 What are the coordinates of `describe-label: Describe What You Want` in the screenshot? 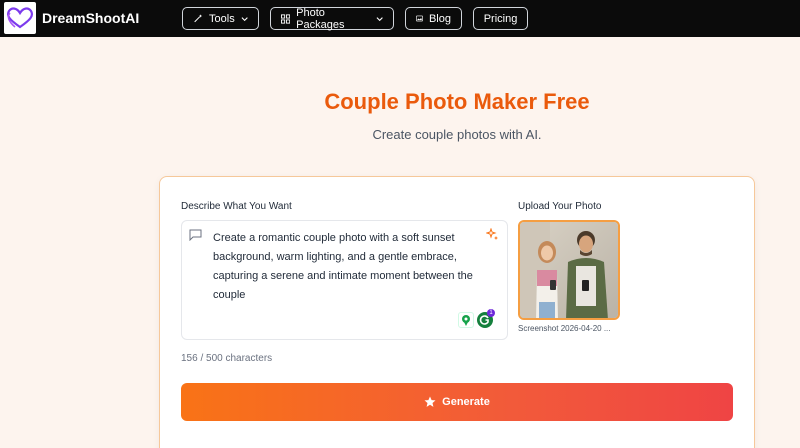 It's located at (236, 206).